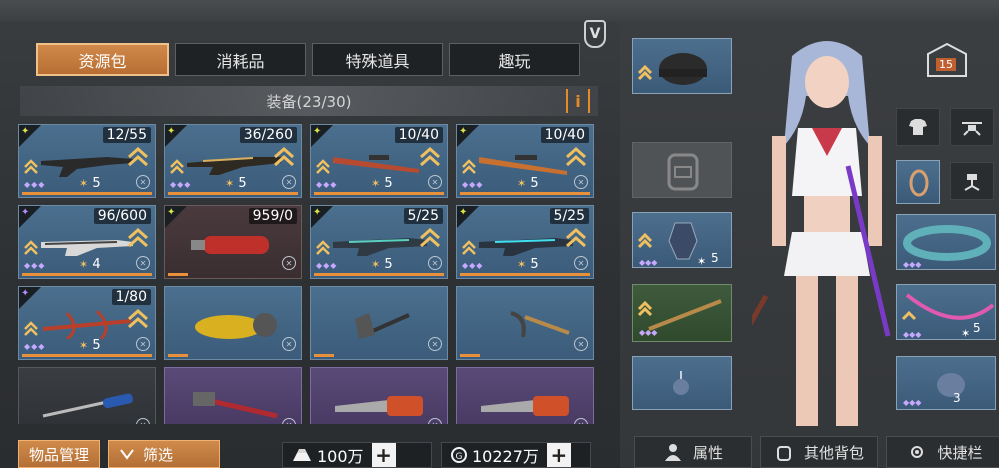 Image resolution: width=999 pixels, height=468 pixels. Describe the element at coordinates (595, 34) in the screenshot. I see `vip-badge: V` at that location.